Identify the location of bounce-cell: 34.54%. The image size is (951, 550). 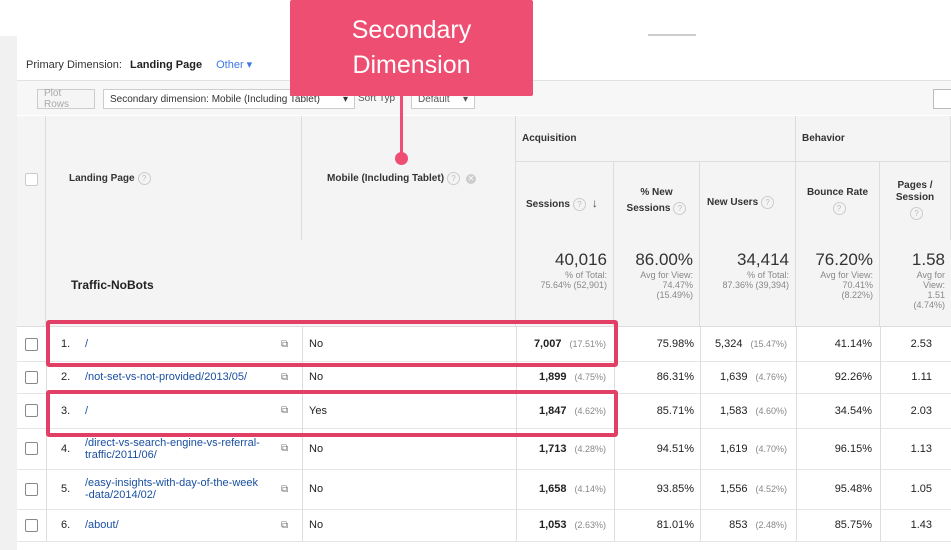
(853, 410).